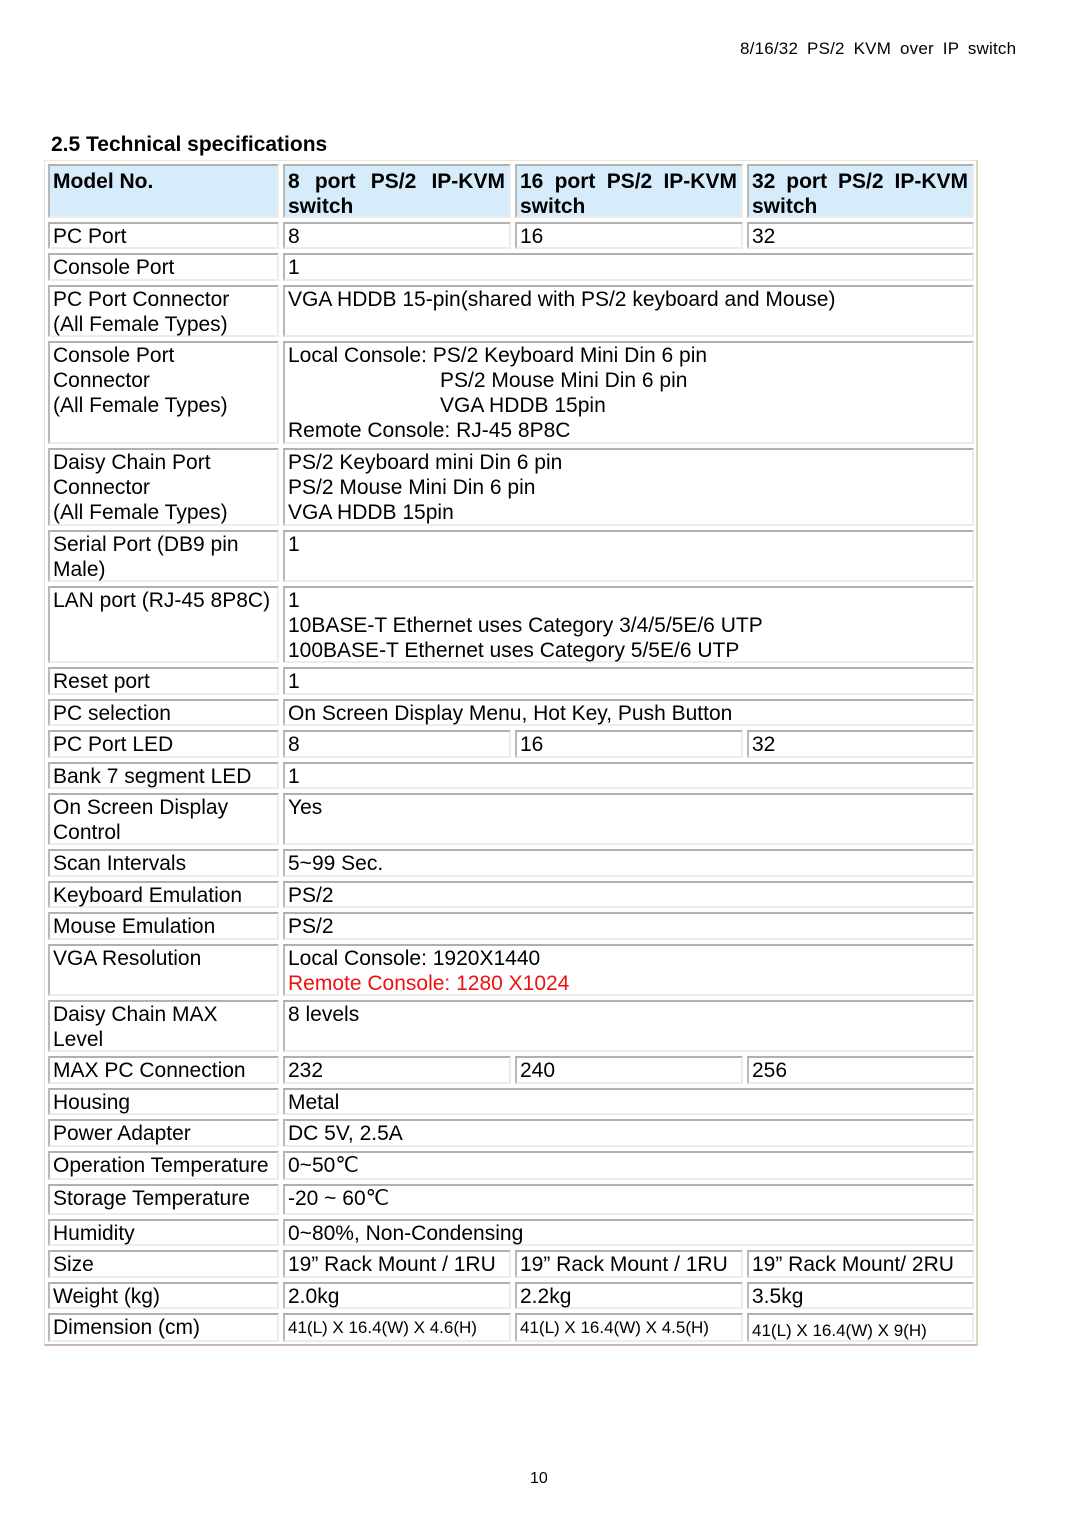 The height and width of the screenshot is (1528, 1080). Describe the element at coordinates (392, 1264) in the screenshot. I see `cell-line: 19” Rack Mount / 1RU` at that location.